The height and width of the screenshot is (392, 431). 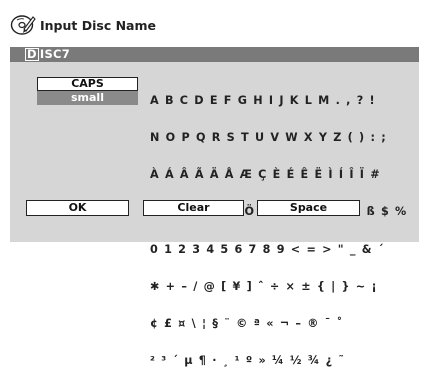 What do you see at coordinates (308, 208) in the screenshot?
I see `space-button: Space` at bounding box center [308, 208].